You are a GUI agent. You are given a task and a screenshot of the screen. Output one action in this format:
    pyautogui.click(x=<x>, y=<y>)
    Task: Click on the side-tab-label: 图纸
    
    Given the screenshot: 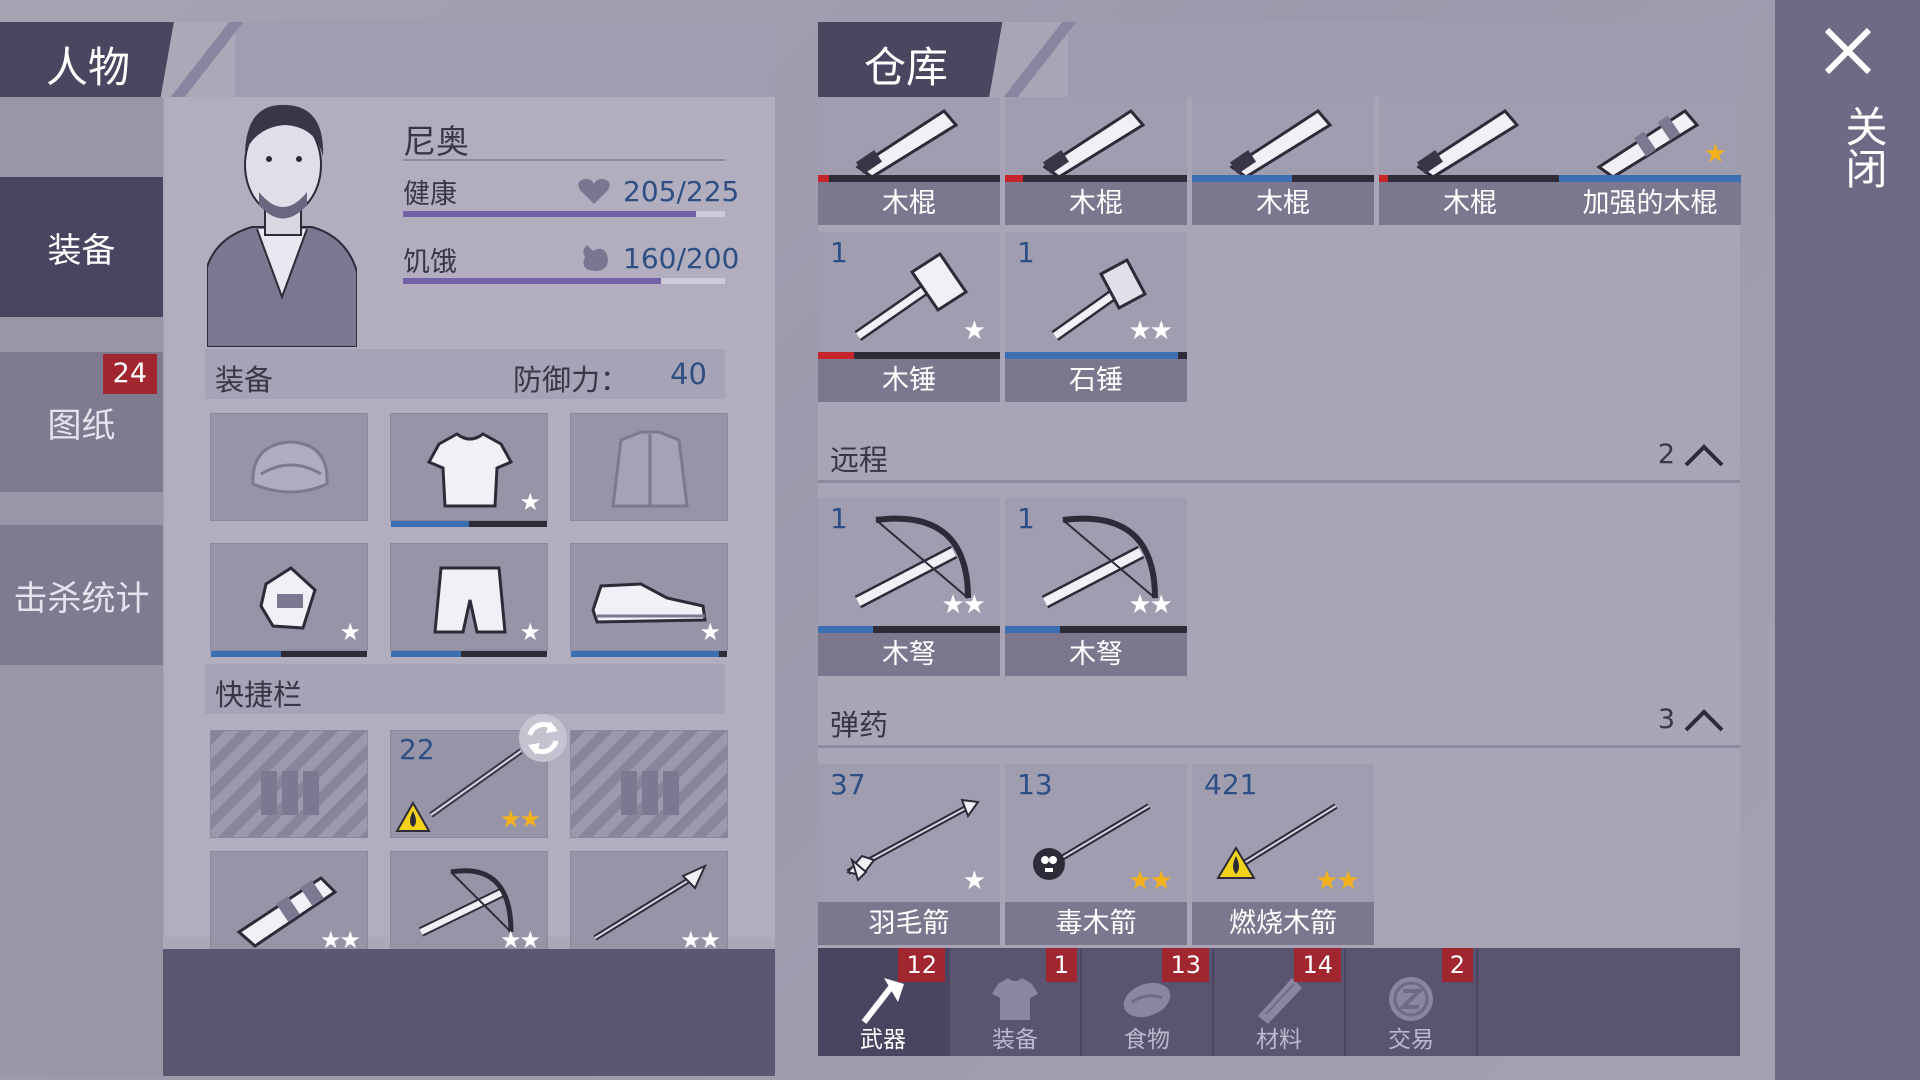 What is the action you would take?
    pyautogui.click(x=81, y=425)
    